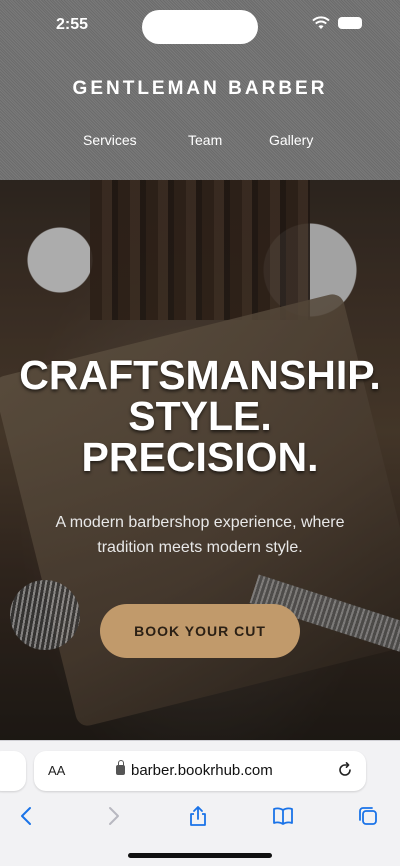 Image resolution: width=400 pixels, height=866 pixels. Describe the element at coordinates (110, 140) in the screenshot. I see `nav-services: Services` at that location.